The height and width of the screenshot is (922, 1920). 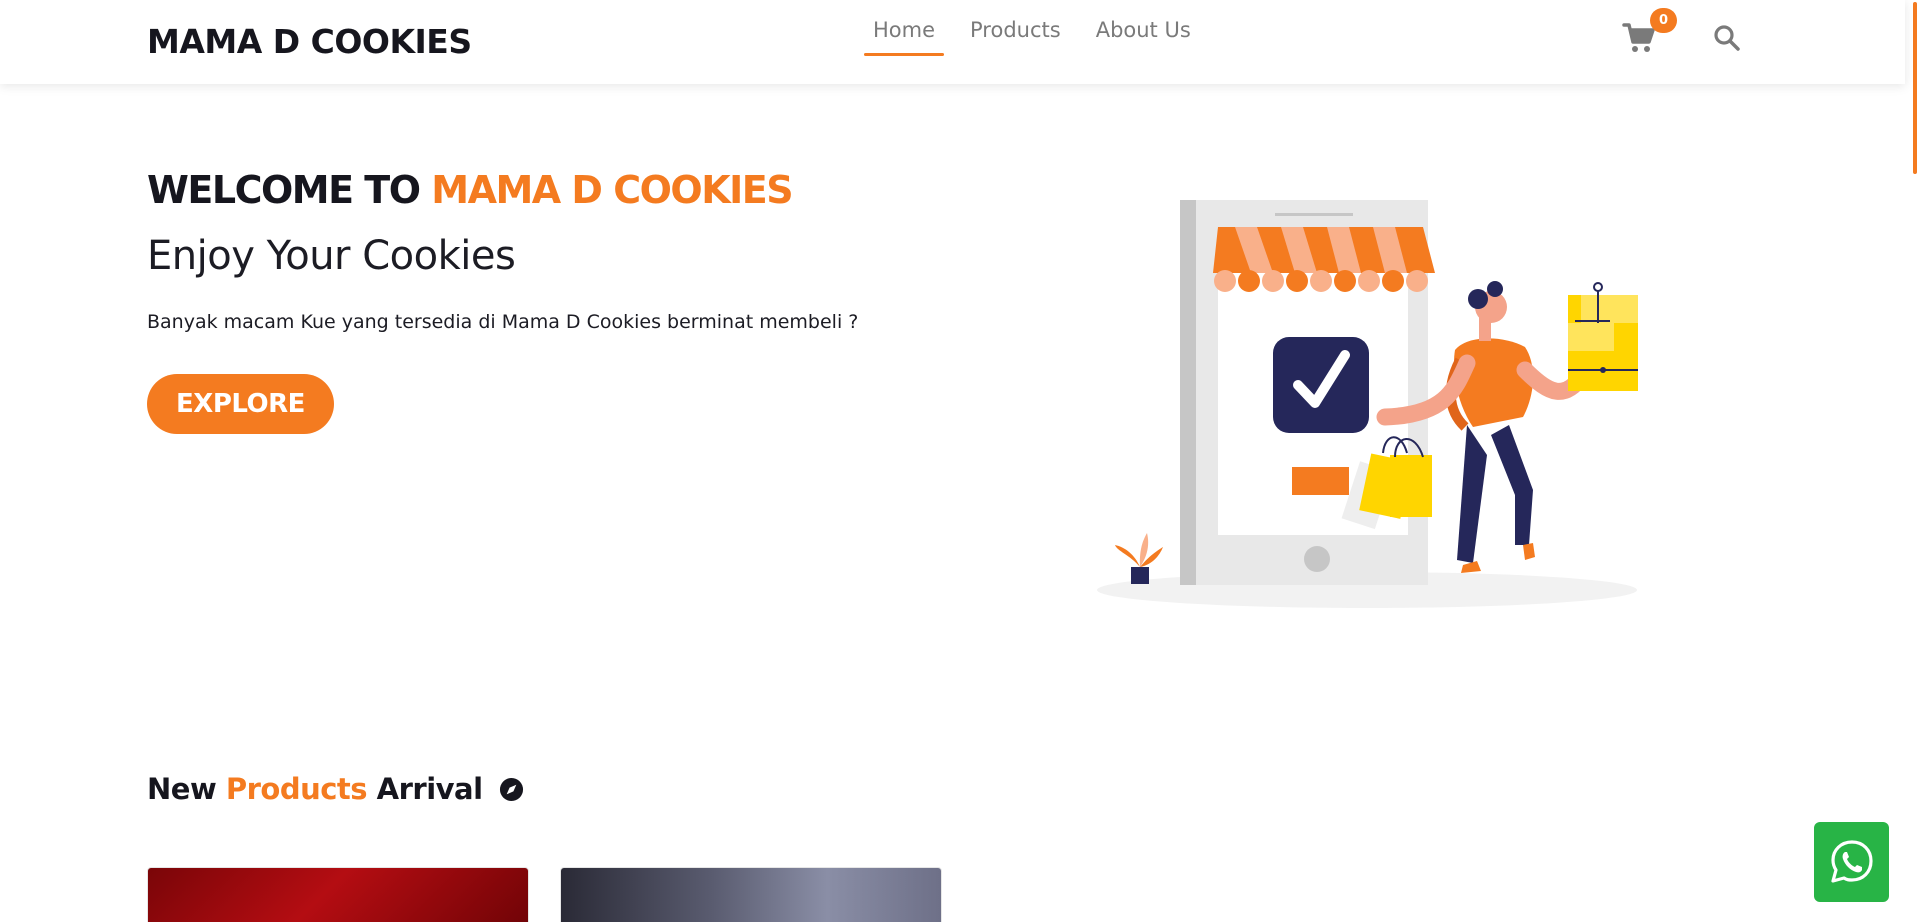 I want to click on hero-title: WELCOME TO MAMA D COOKIES, so click(x=470, y=190).